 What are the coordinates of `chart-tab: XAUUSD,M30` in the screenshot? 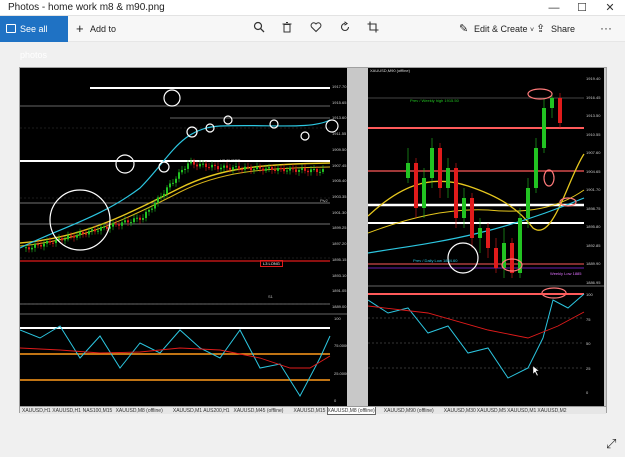 It's located at (460, 411).